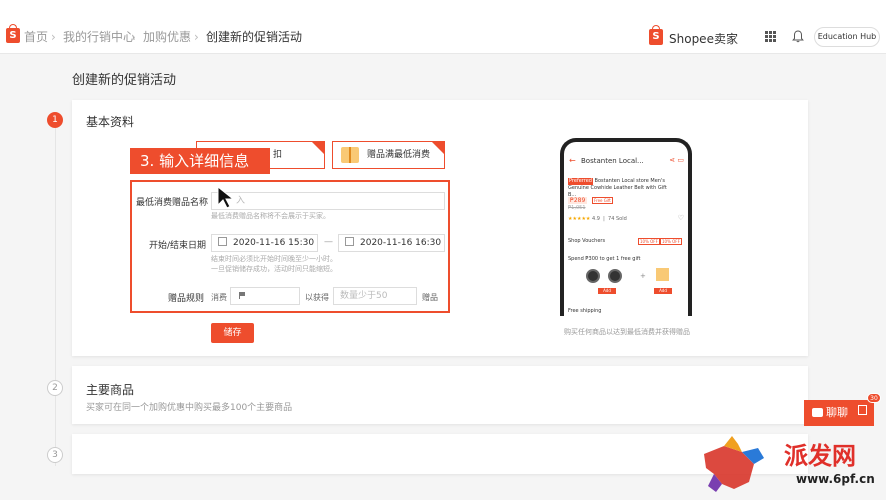 The width and height of the screenshot is (886, 500). Describe the element at coordinates (167, 37) in the screenshot. I see `breadcrumb-addon: 加购优惠` at that location.